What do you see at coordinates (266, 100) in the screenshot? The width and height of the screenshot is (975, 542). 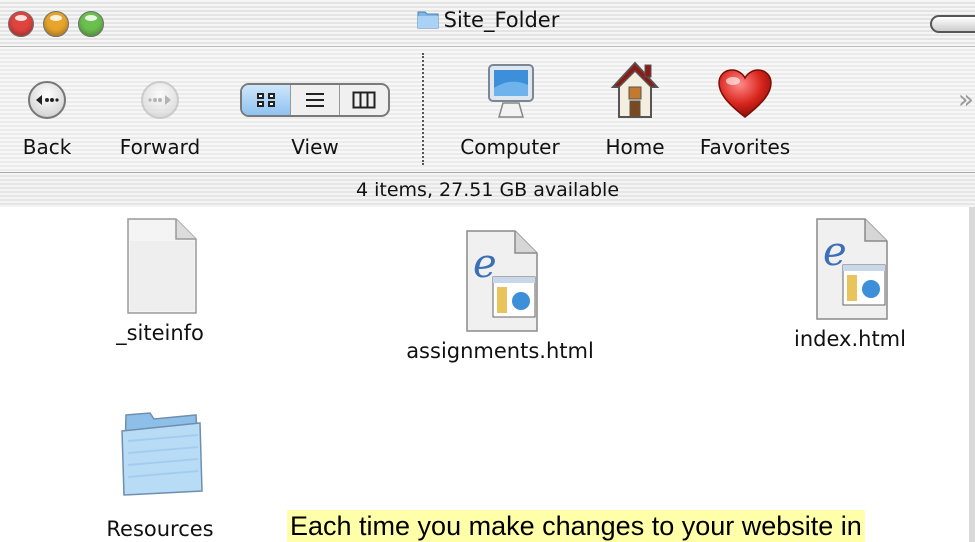 I see `icon-view-icon` at bounding box center [266, 100].